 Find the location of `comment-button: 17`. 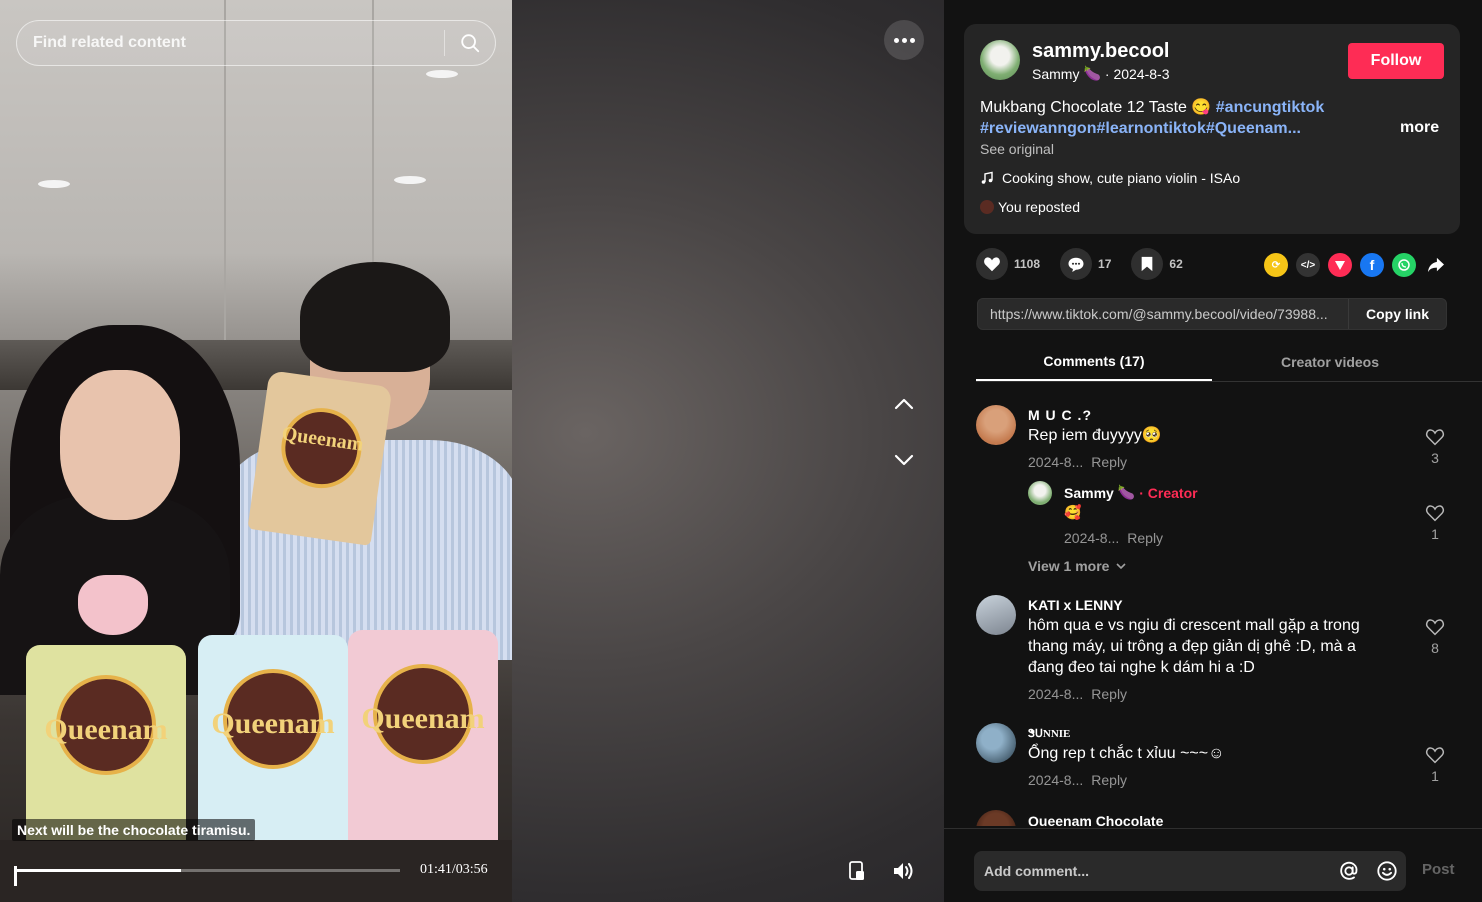

comment-button: 17 is located at coordinates (1085, 264).